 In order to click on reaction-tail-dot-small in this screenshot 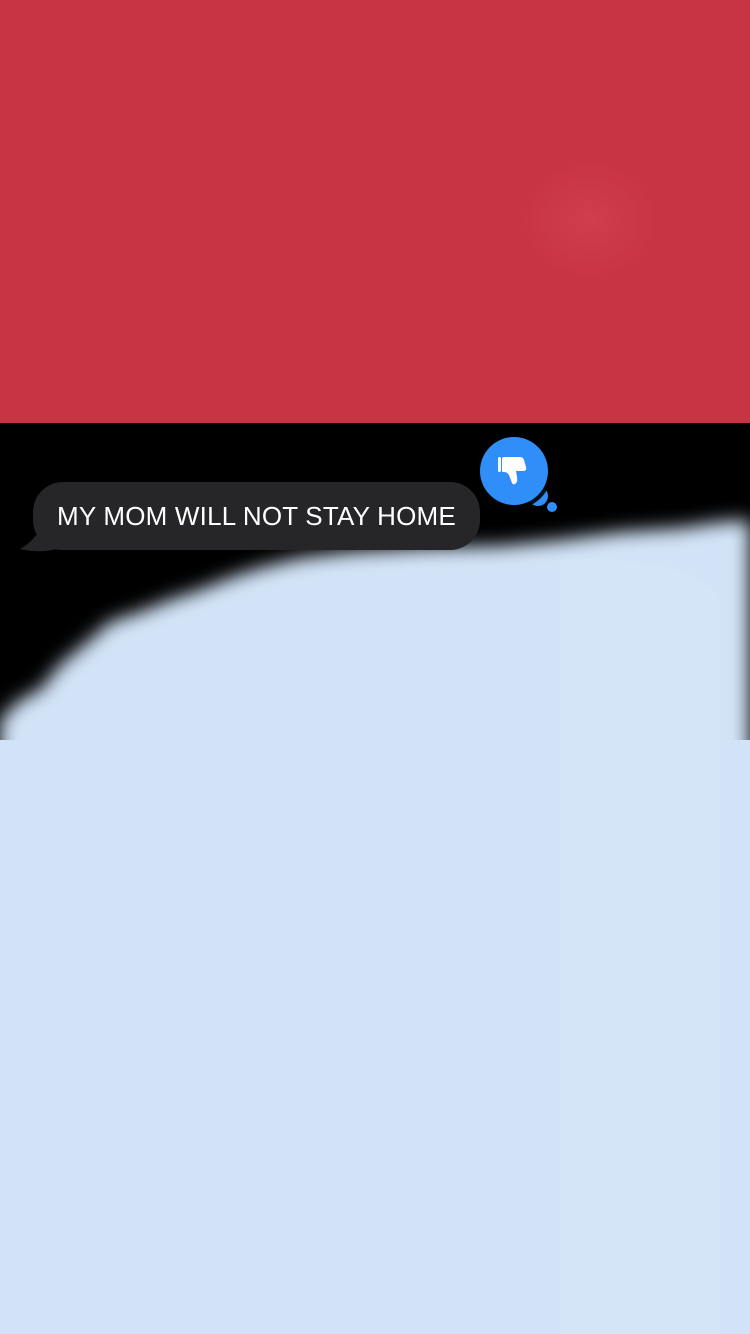, I will do `click(552, 507)`.